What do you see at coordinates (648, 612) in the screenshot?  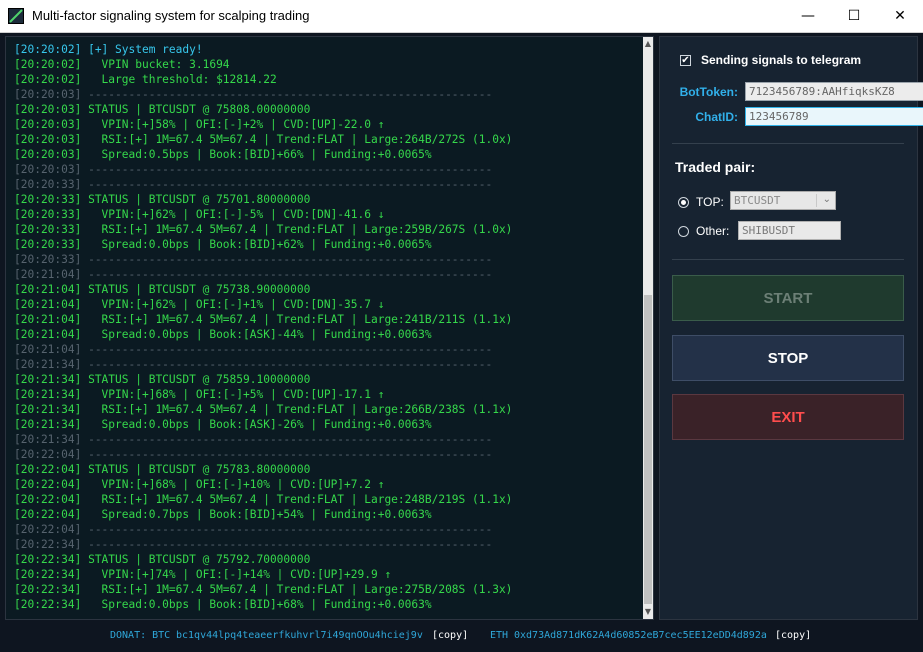 I see `scroll-down-icon: ▼` at bounding box center [648, 612].